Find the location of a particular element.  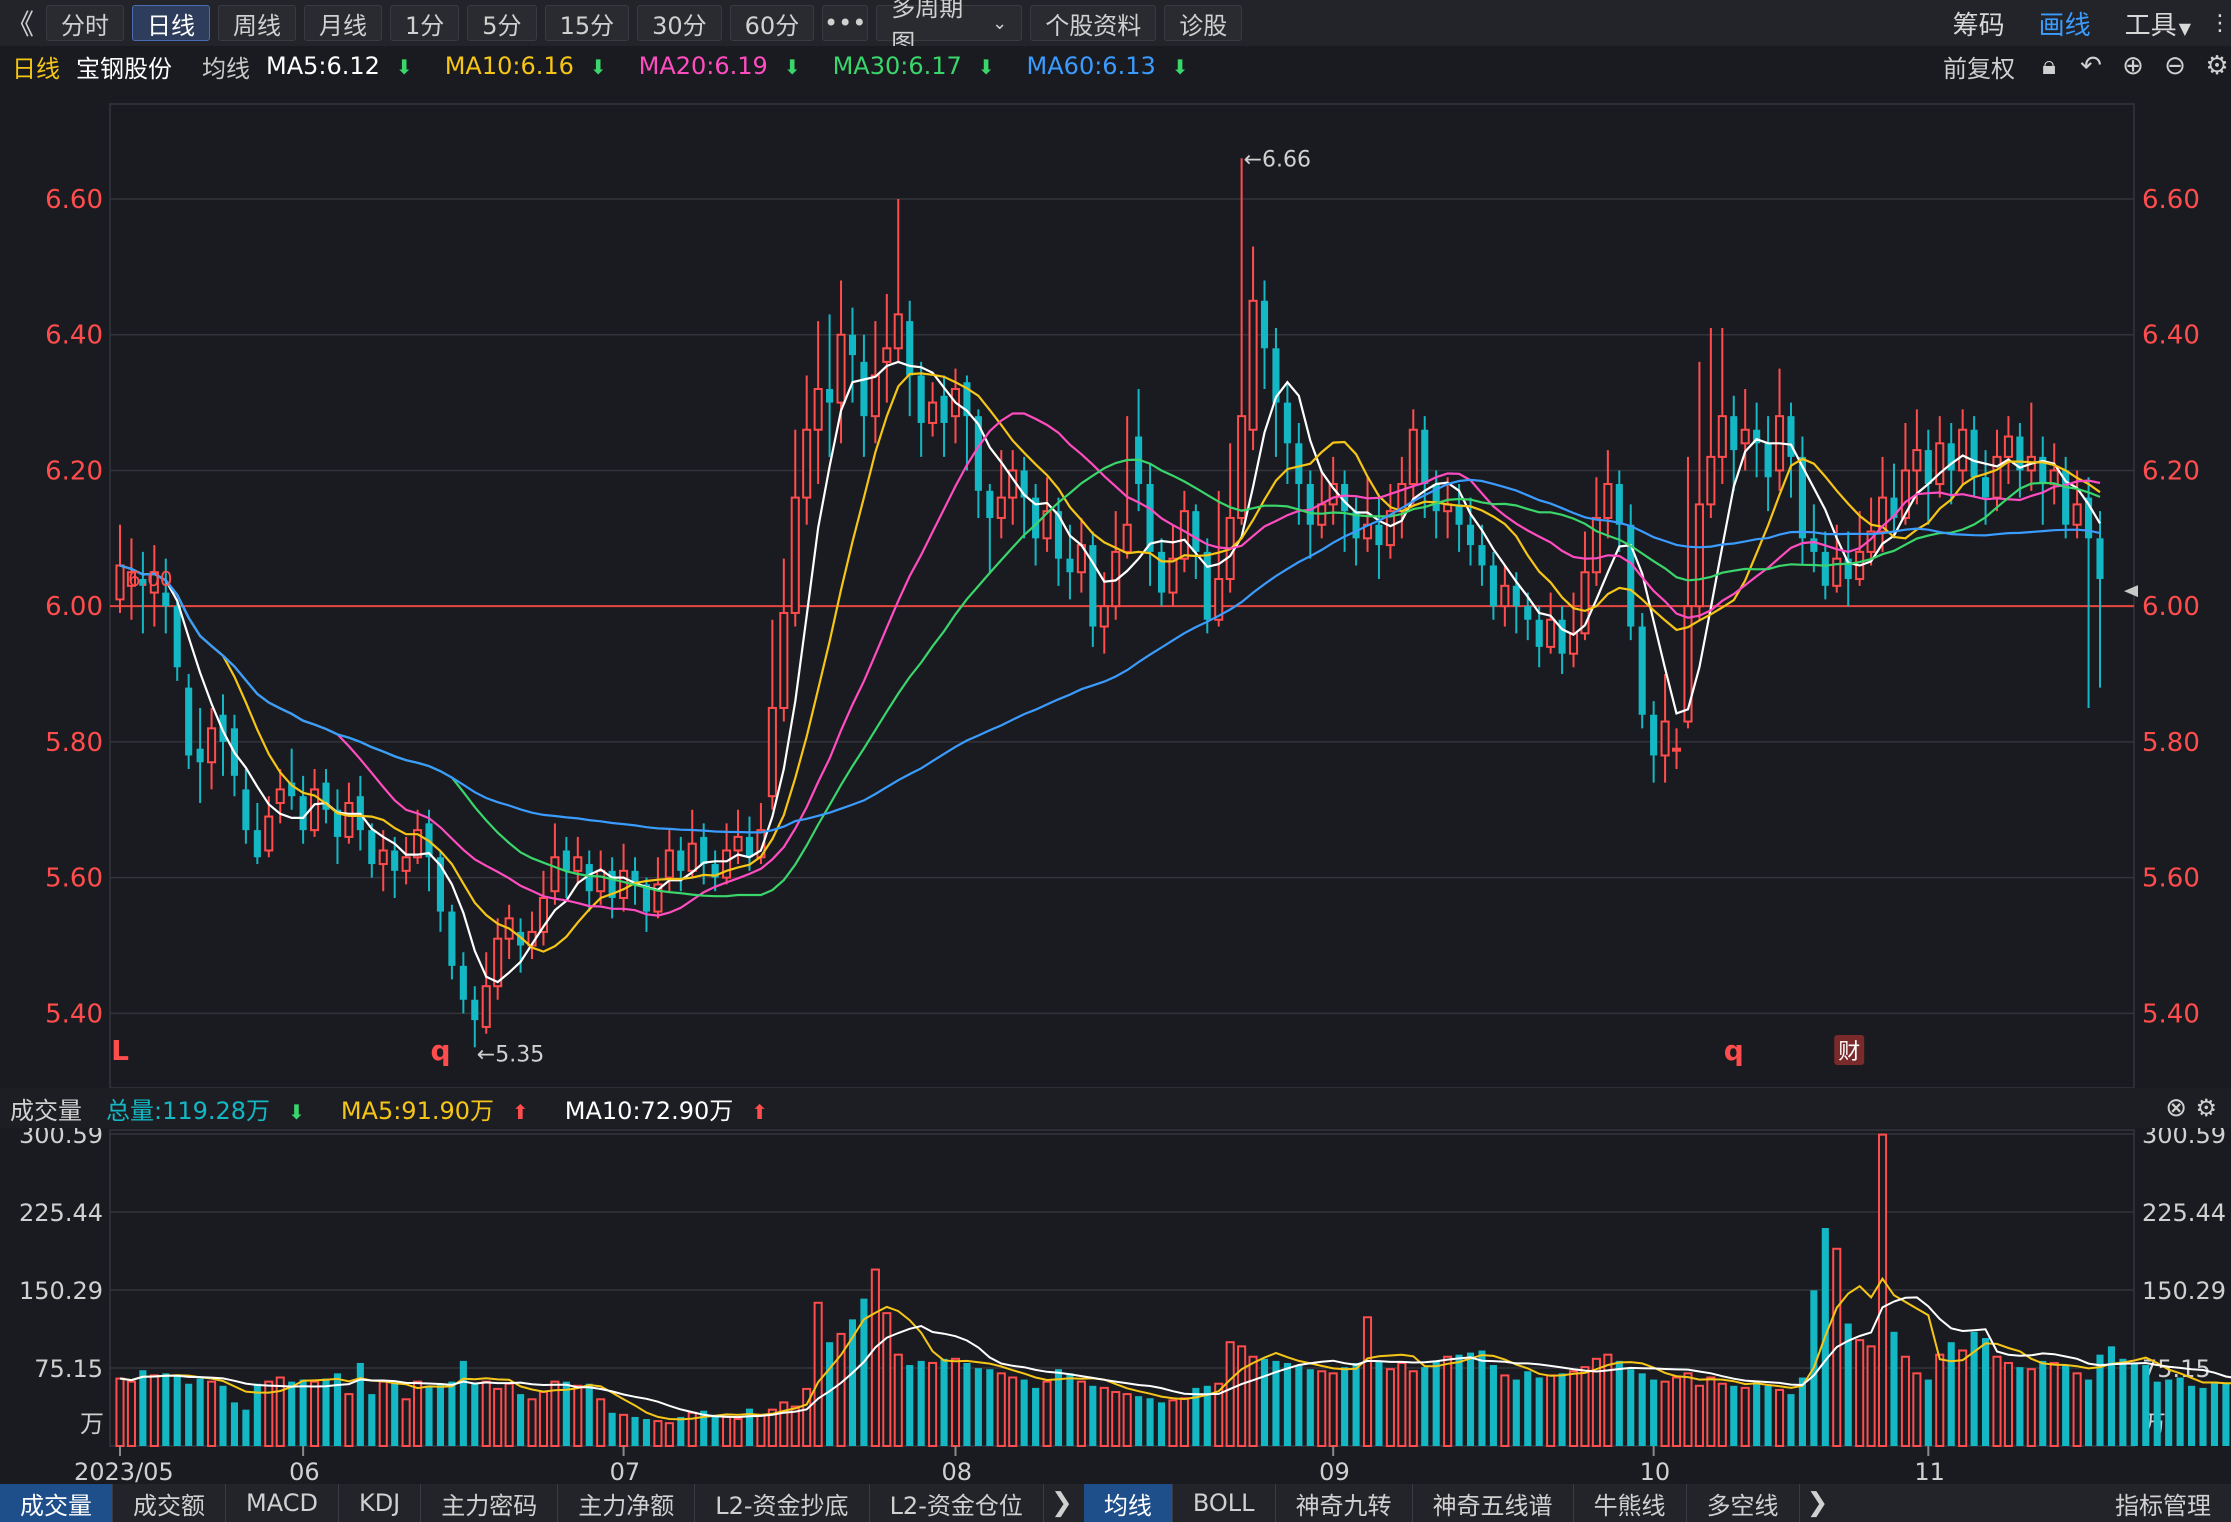

indicator-tab: BOLL is located at coordinates (1224, 1503).